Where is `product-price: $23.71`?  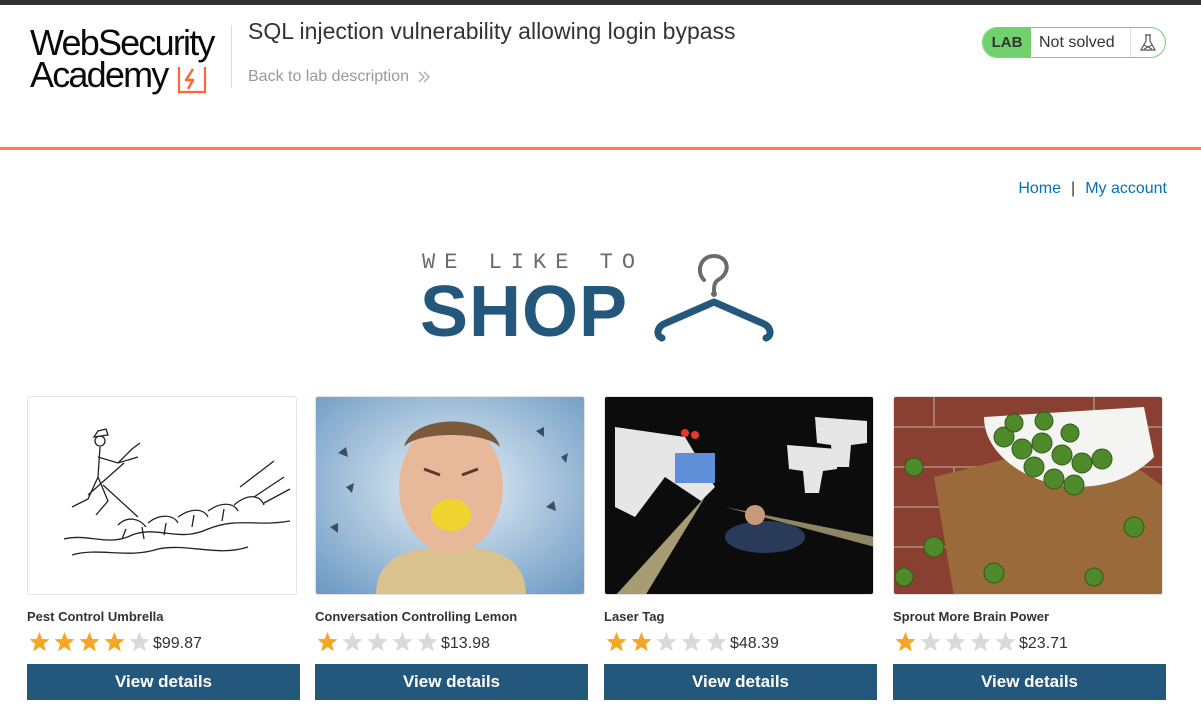
product-price: $23.71 is located at coordinates (1043, 643).